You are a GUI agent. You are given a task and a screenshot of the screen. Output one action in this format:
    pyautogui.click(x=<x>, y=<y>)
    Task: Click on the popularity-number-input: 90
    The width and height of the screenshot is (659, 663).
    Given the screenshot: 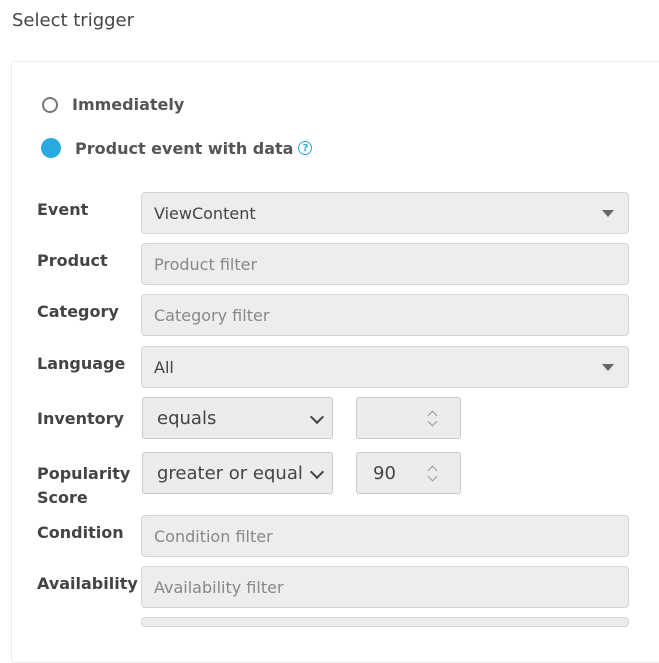 What is the action you would take?
    pyautogui.click(x=408, y=473)
    